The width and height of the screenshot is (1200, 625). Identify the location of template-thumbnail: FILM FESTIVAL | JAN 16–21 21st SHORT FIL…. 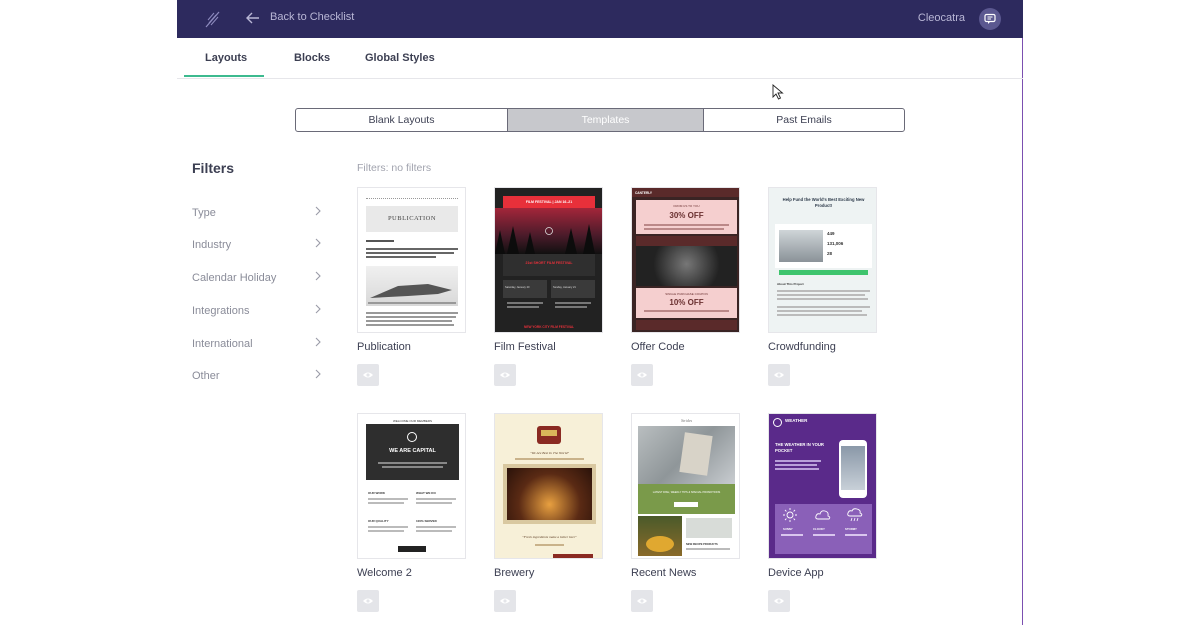
(548, 260).